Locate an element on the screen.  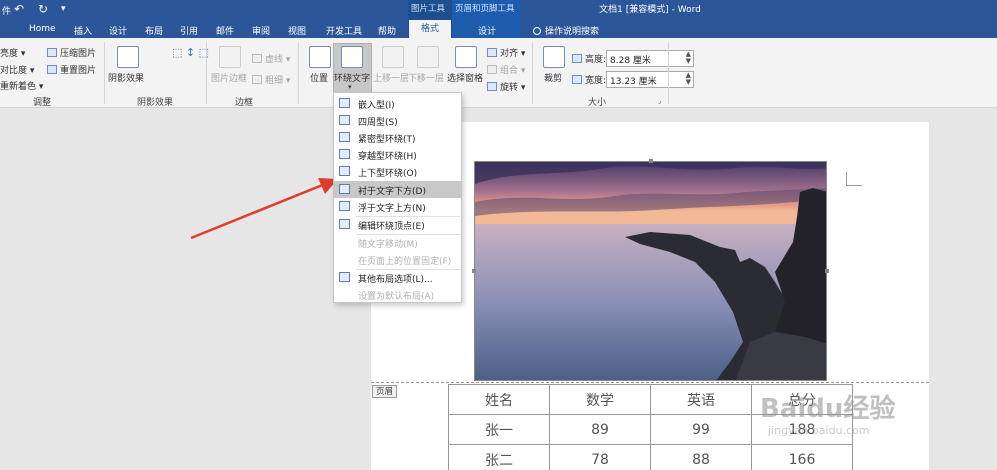
baidu-watermark-logo: Baidu经验 is located at coordinates (828, 409).